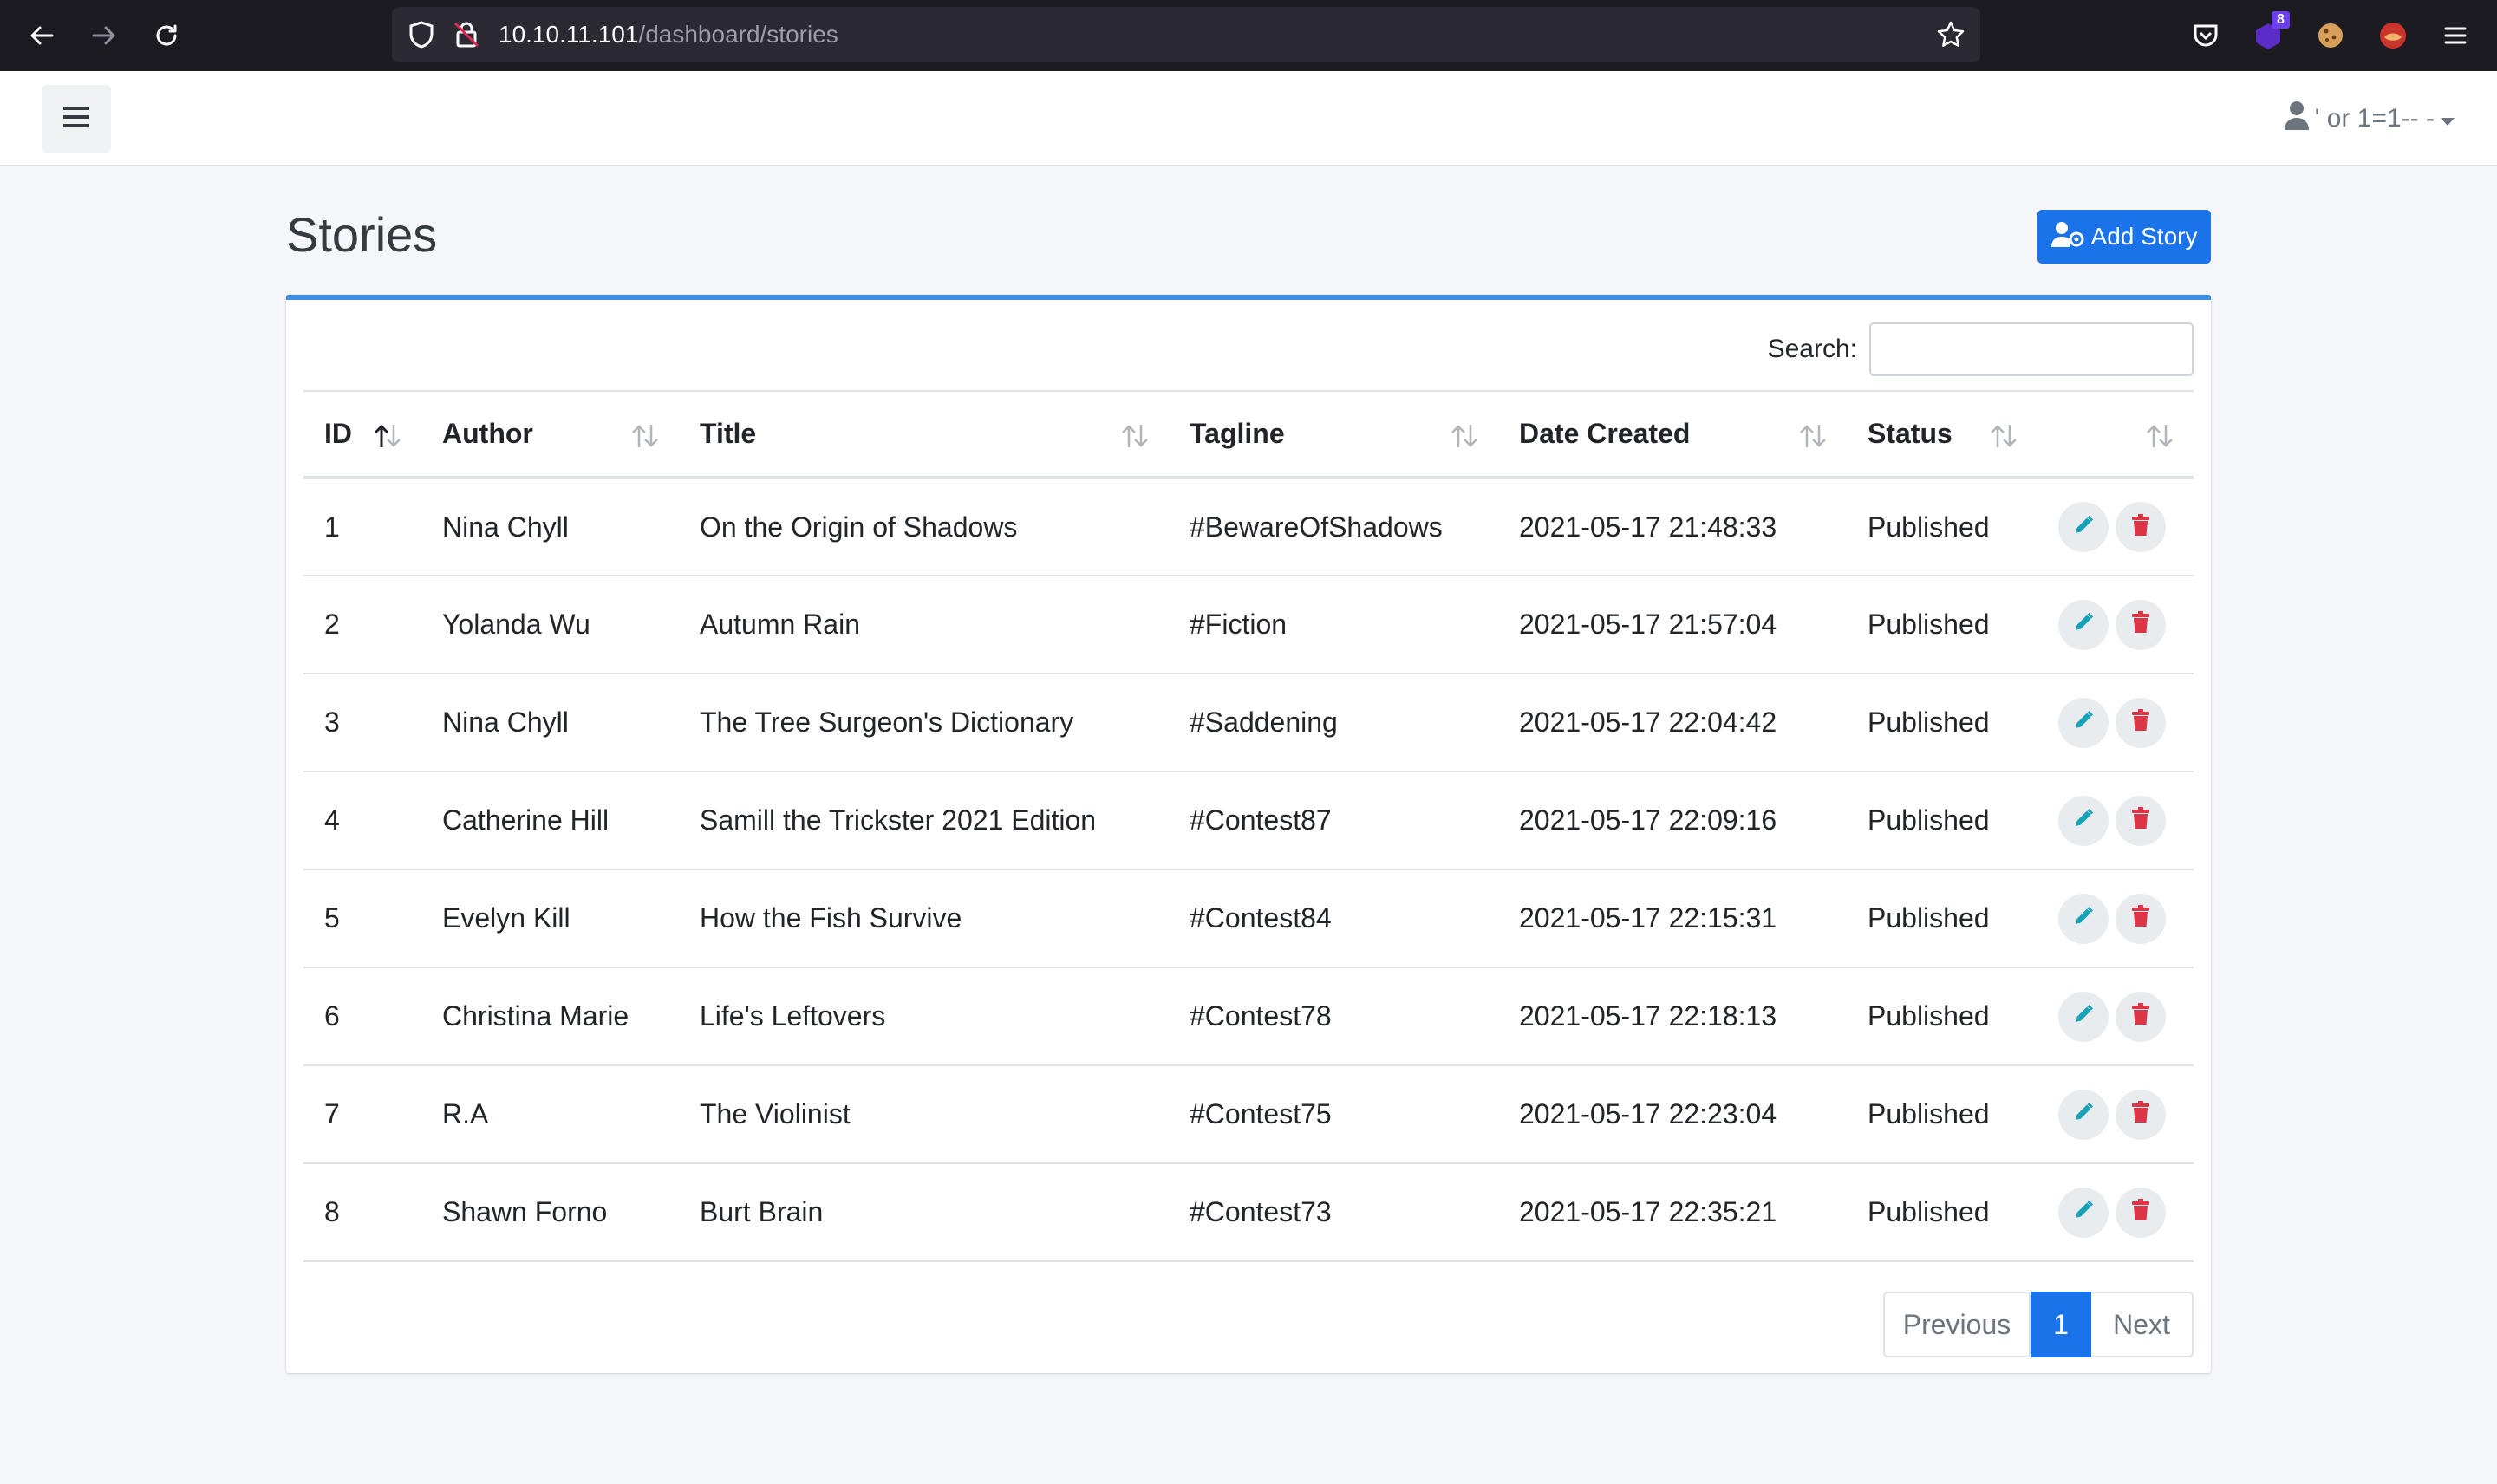 The image size is (2497, 1484). Describe the element at coordinates (924, 820) in the screenshot. I see `cell-title: Samill the Trickster 2021 Edition` at that location.